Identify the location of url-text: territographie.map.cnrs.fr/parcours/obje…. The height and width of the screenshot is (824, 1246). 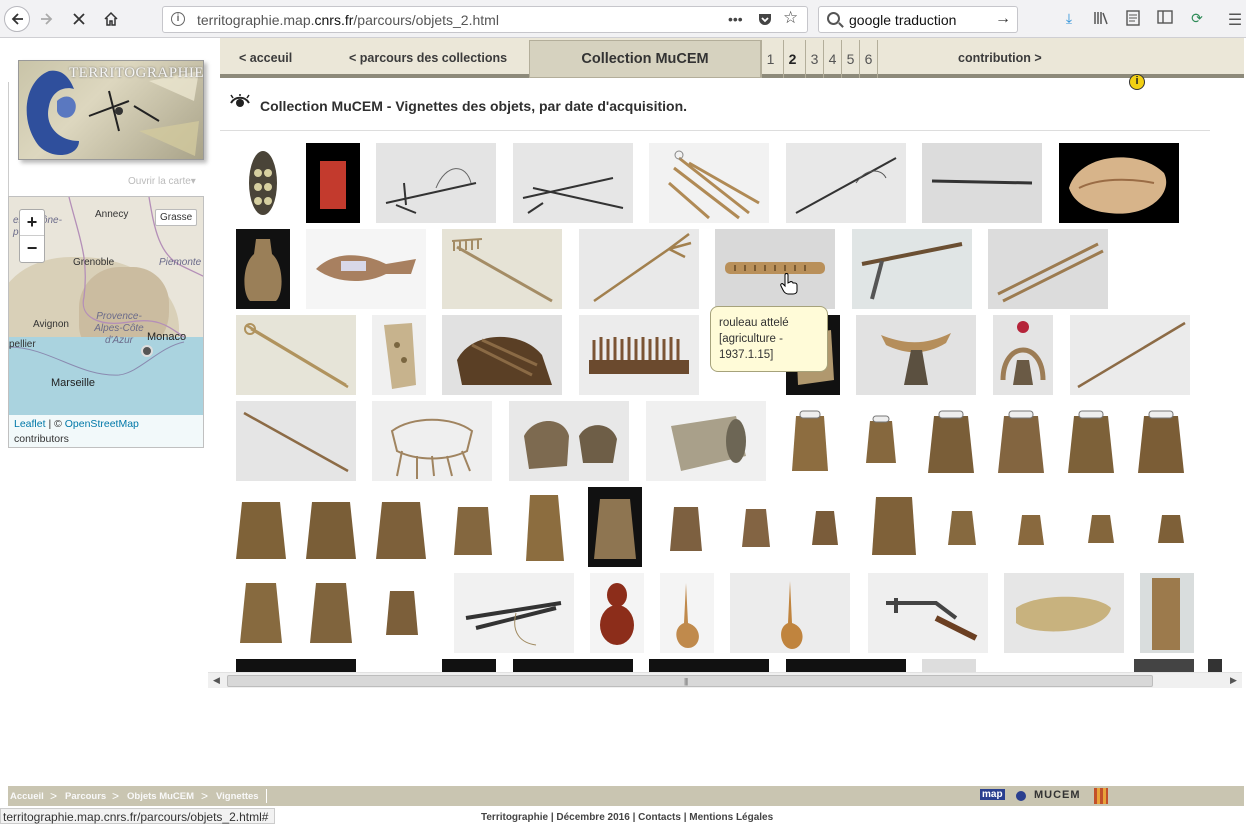
(348, 20).